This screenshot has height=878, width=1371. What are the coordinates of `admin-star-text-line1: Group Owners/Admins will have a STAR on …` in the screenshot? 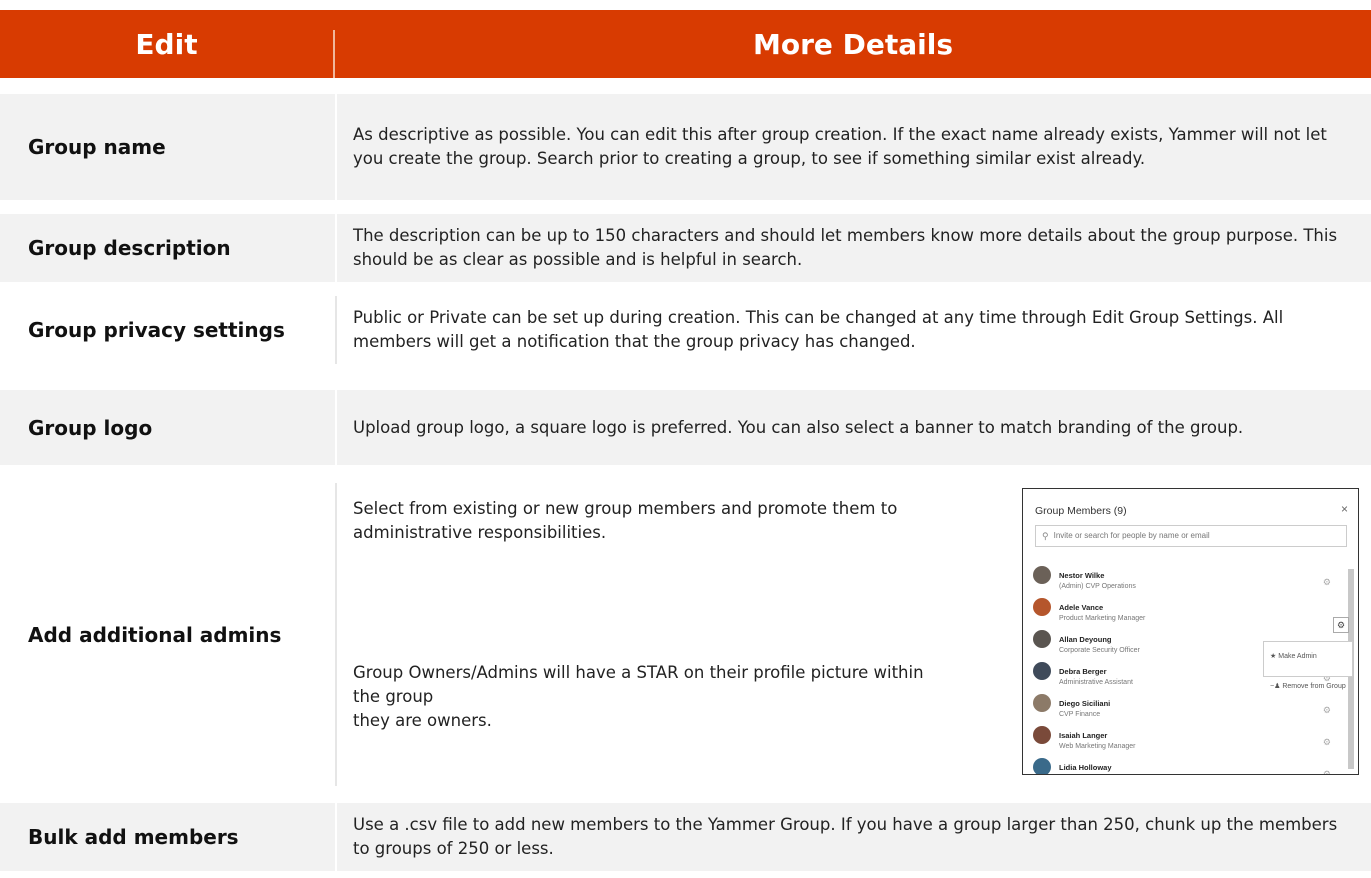 It's located at (638, 684).